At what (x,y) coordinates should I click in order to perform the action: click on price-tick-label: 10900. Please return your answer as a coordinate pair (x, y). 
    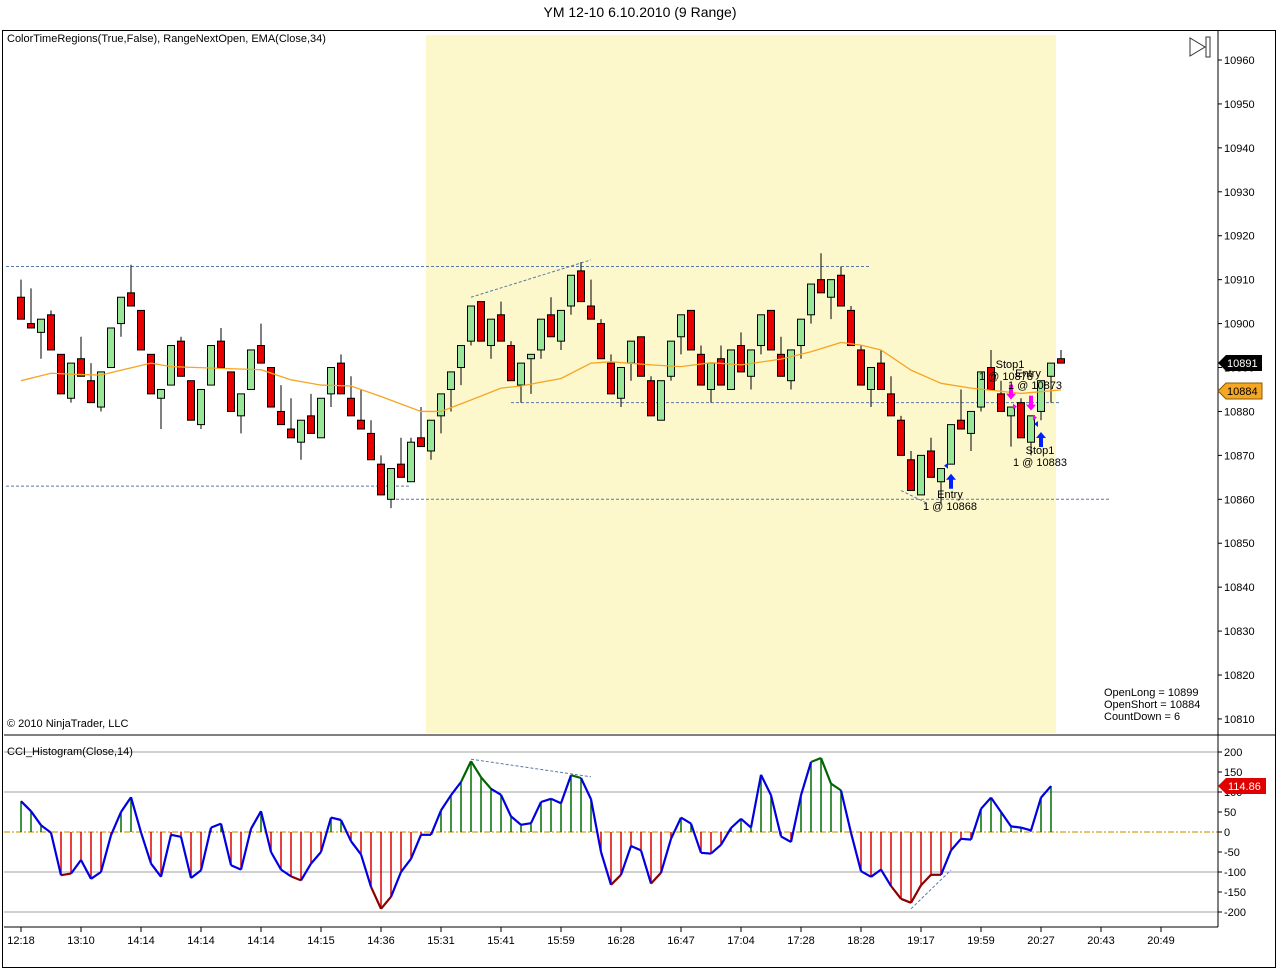
    Looking at the image, I should click on (1239, 325).